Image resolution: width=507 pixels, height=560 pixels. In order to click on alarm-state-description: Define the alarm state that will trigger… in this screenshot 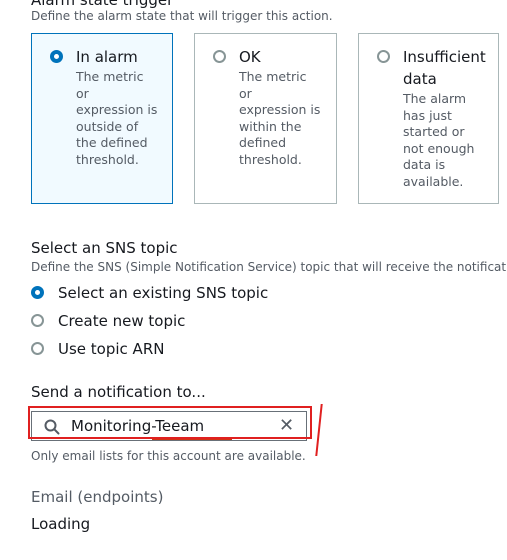, I will do `click(182, 16)`.